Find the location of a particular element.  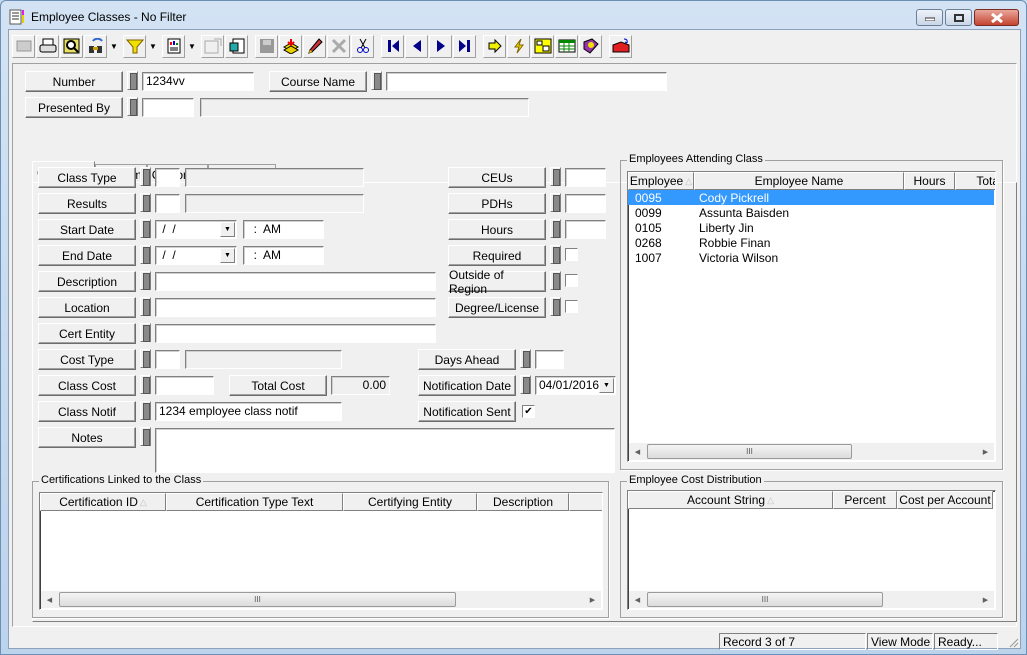

column-header-percent: Percent is located at coordinates (865, 500).